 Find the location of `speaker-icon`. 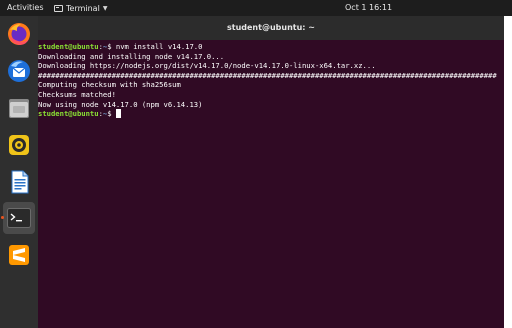

speaker-icon is located at coordinates (19, 145).